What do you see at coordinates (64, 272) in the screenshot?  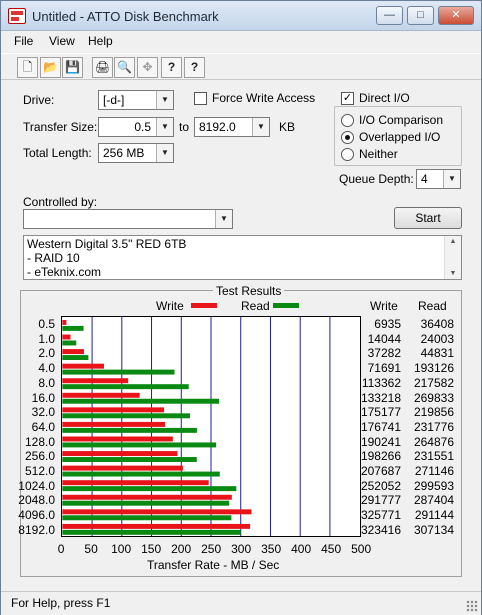 I see `description-line-3: - eTeknix.com` at bounding box center [64, 272].